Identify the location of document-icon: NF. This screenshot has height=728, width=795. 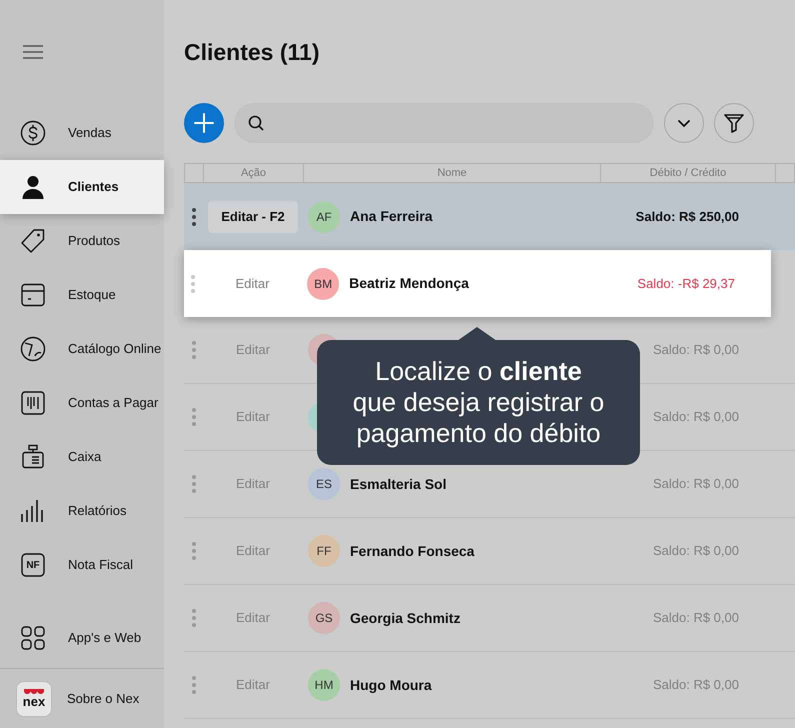
(33, 565).